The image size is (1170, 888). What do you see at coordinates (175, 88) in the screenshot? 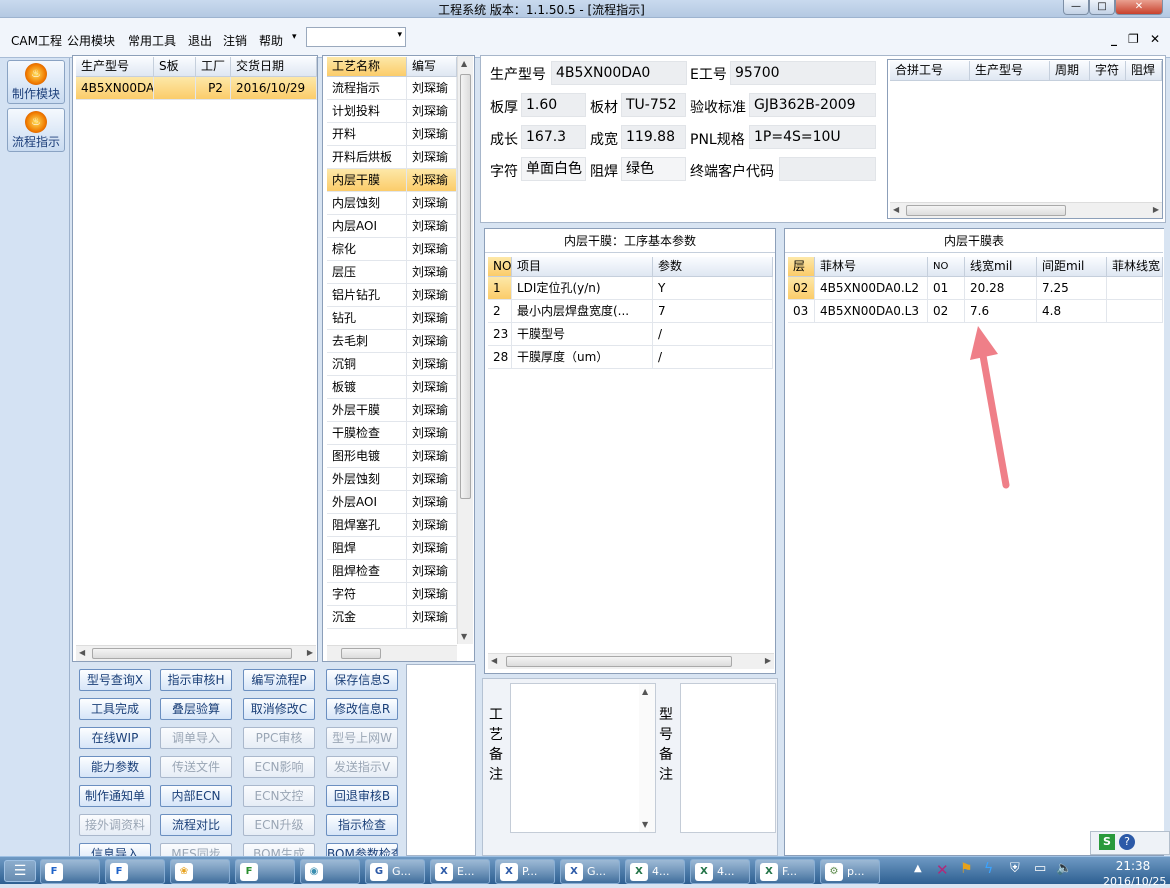
I see `orders-cell` at bounding box center [175, 88].